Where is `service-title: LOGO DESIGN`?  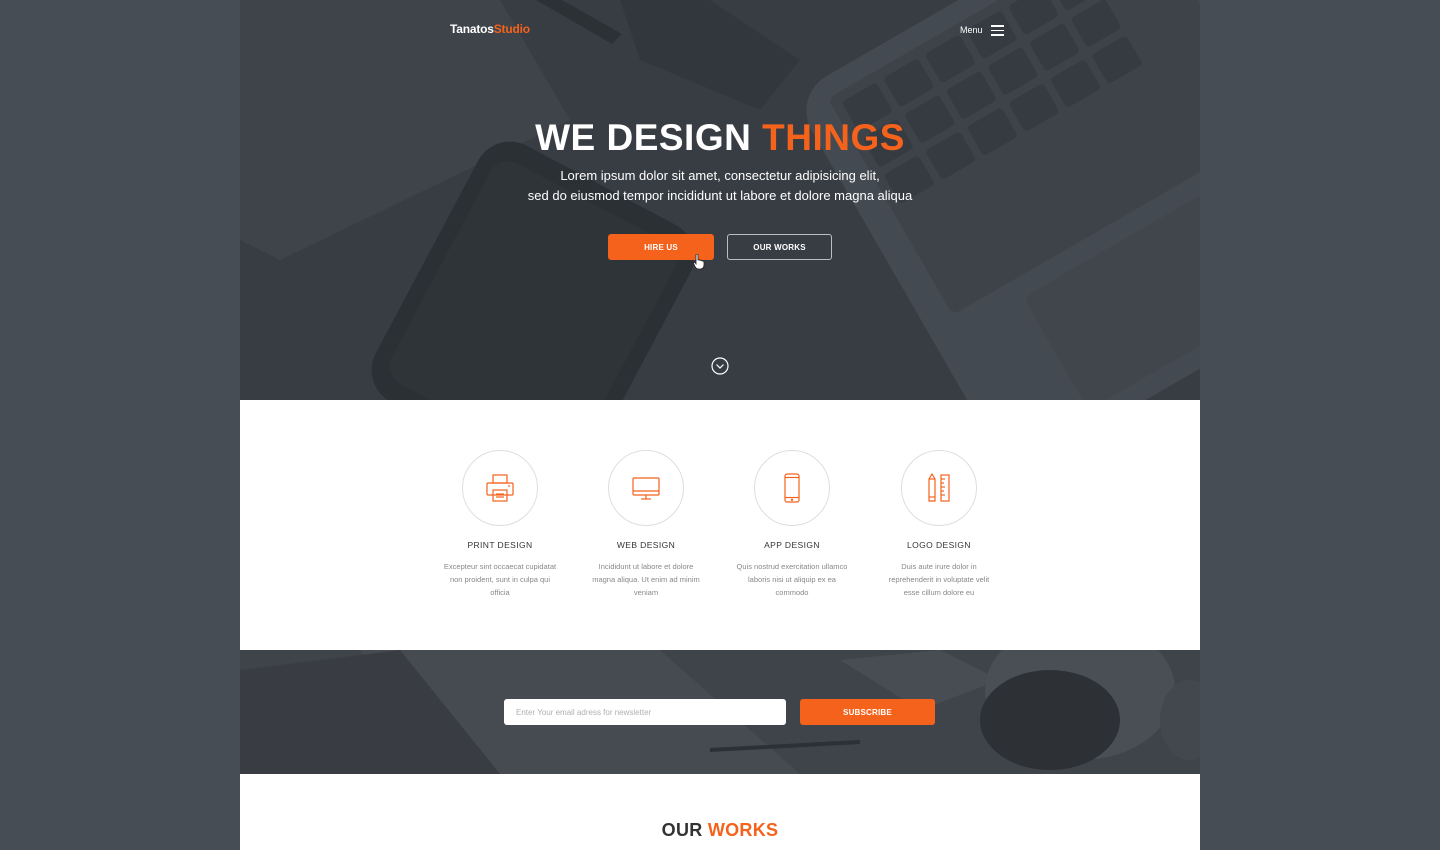
service-title: LOGO DESIGN is located at coordinates (939, 545).